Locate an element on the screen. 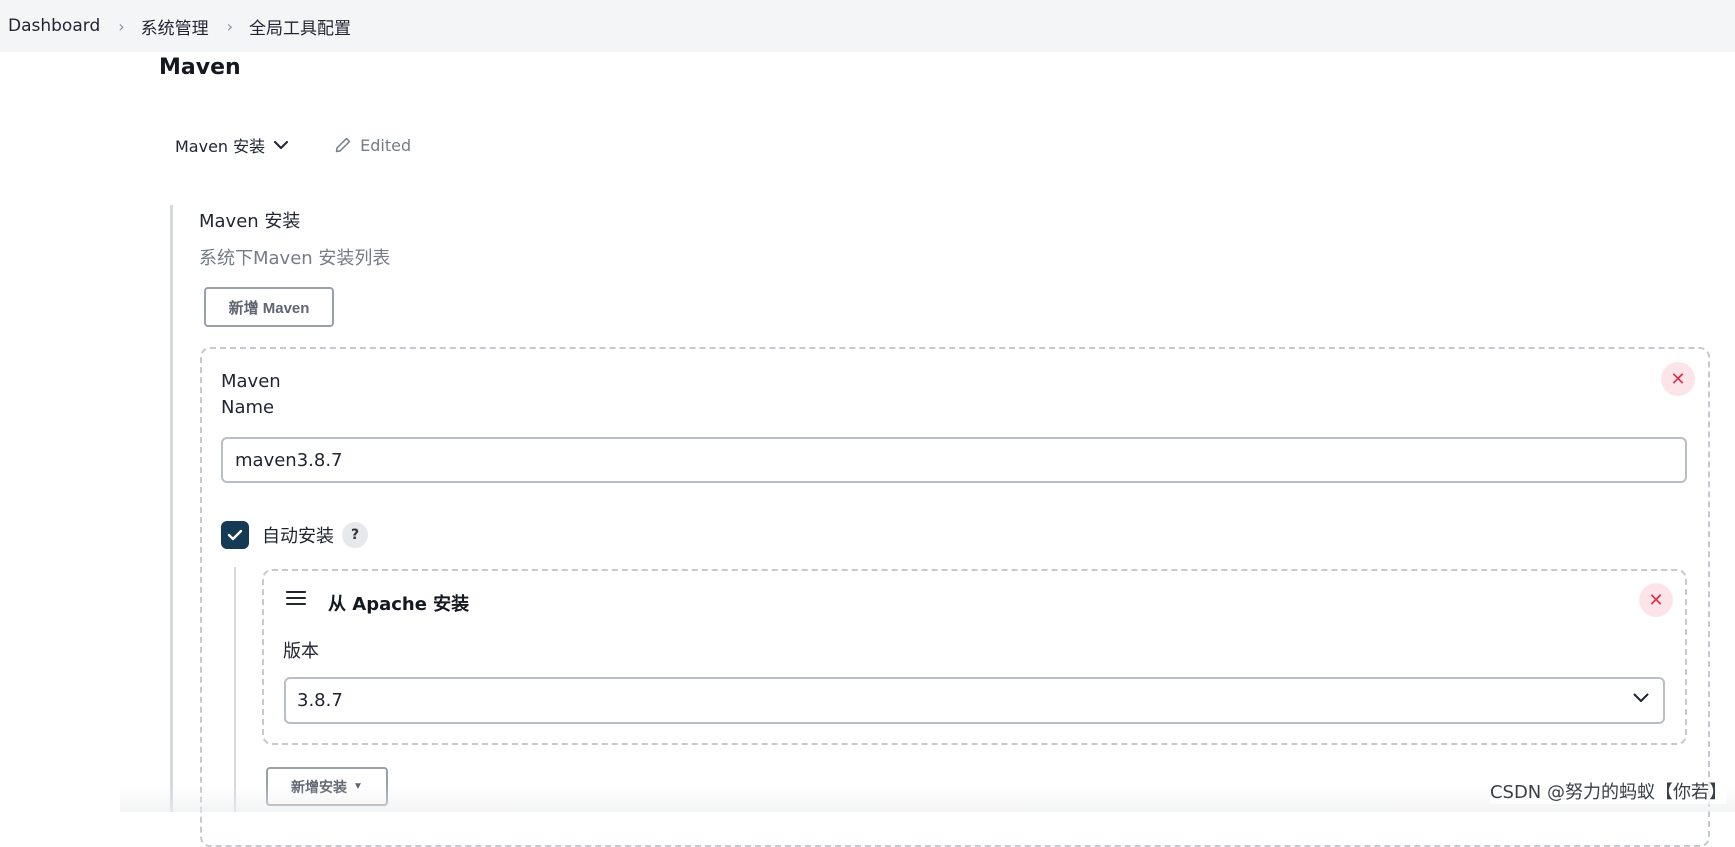 The height and width of the screenshot is (847, 1735). maven-install-tab-label: Maven 安装 is located at coordinates (220, 146).